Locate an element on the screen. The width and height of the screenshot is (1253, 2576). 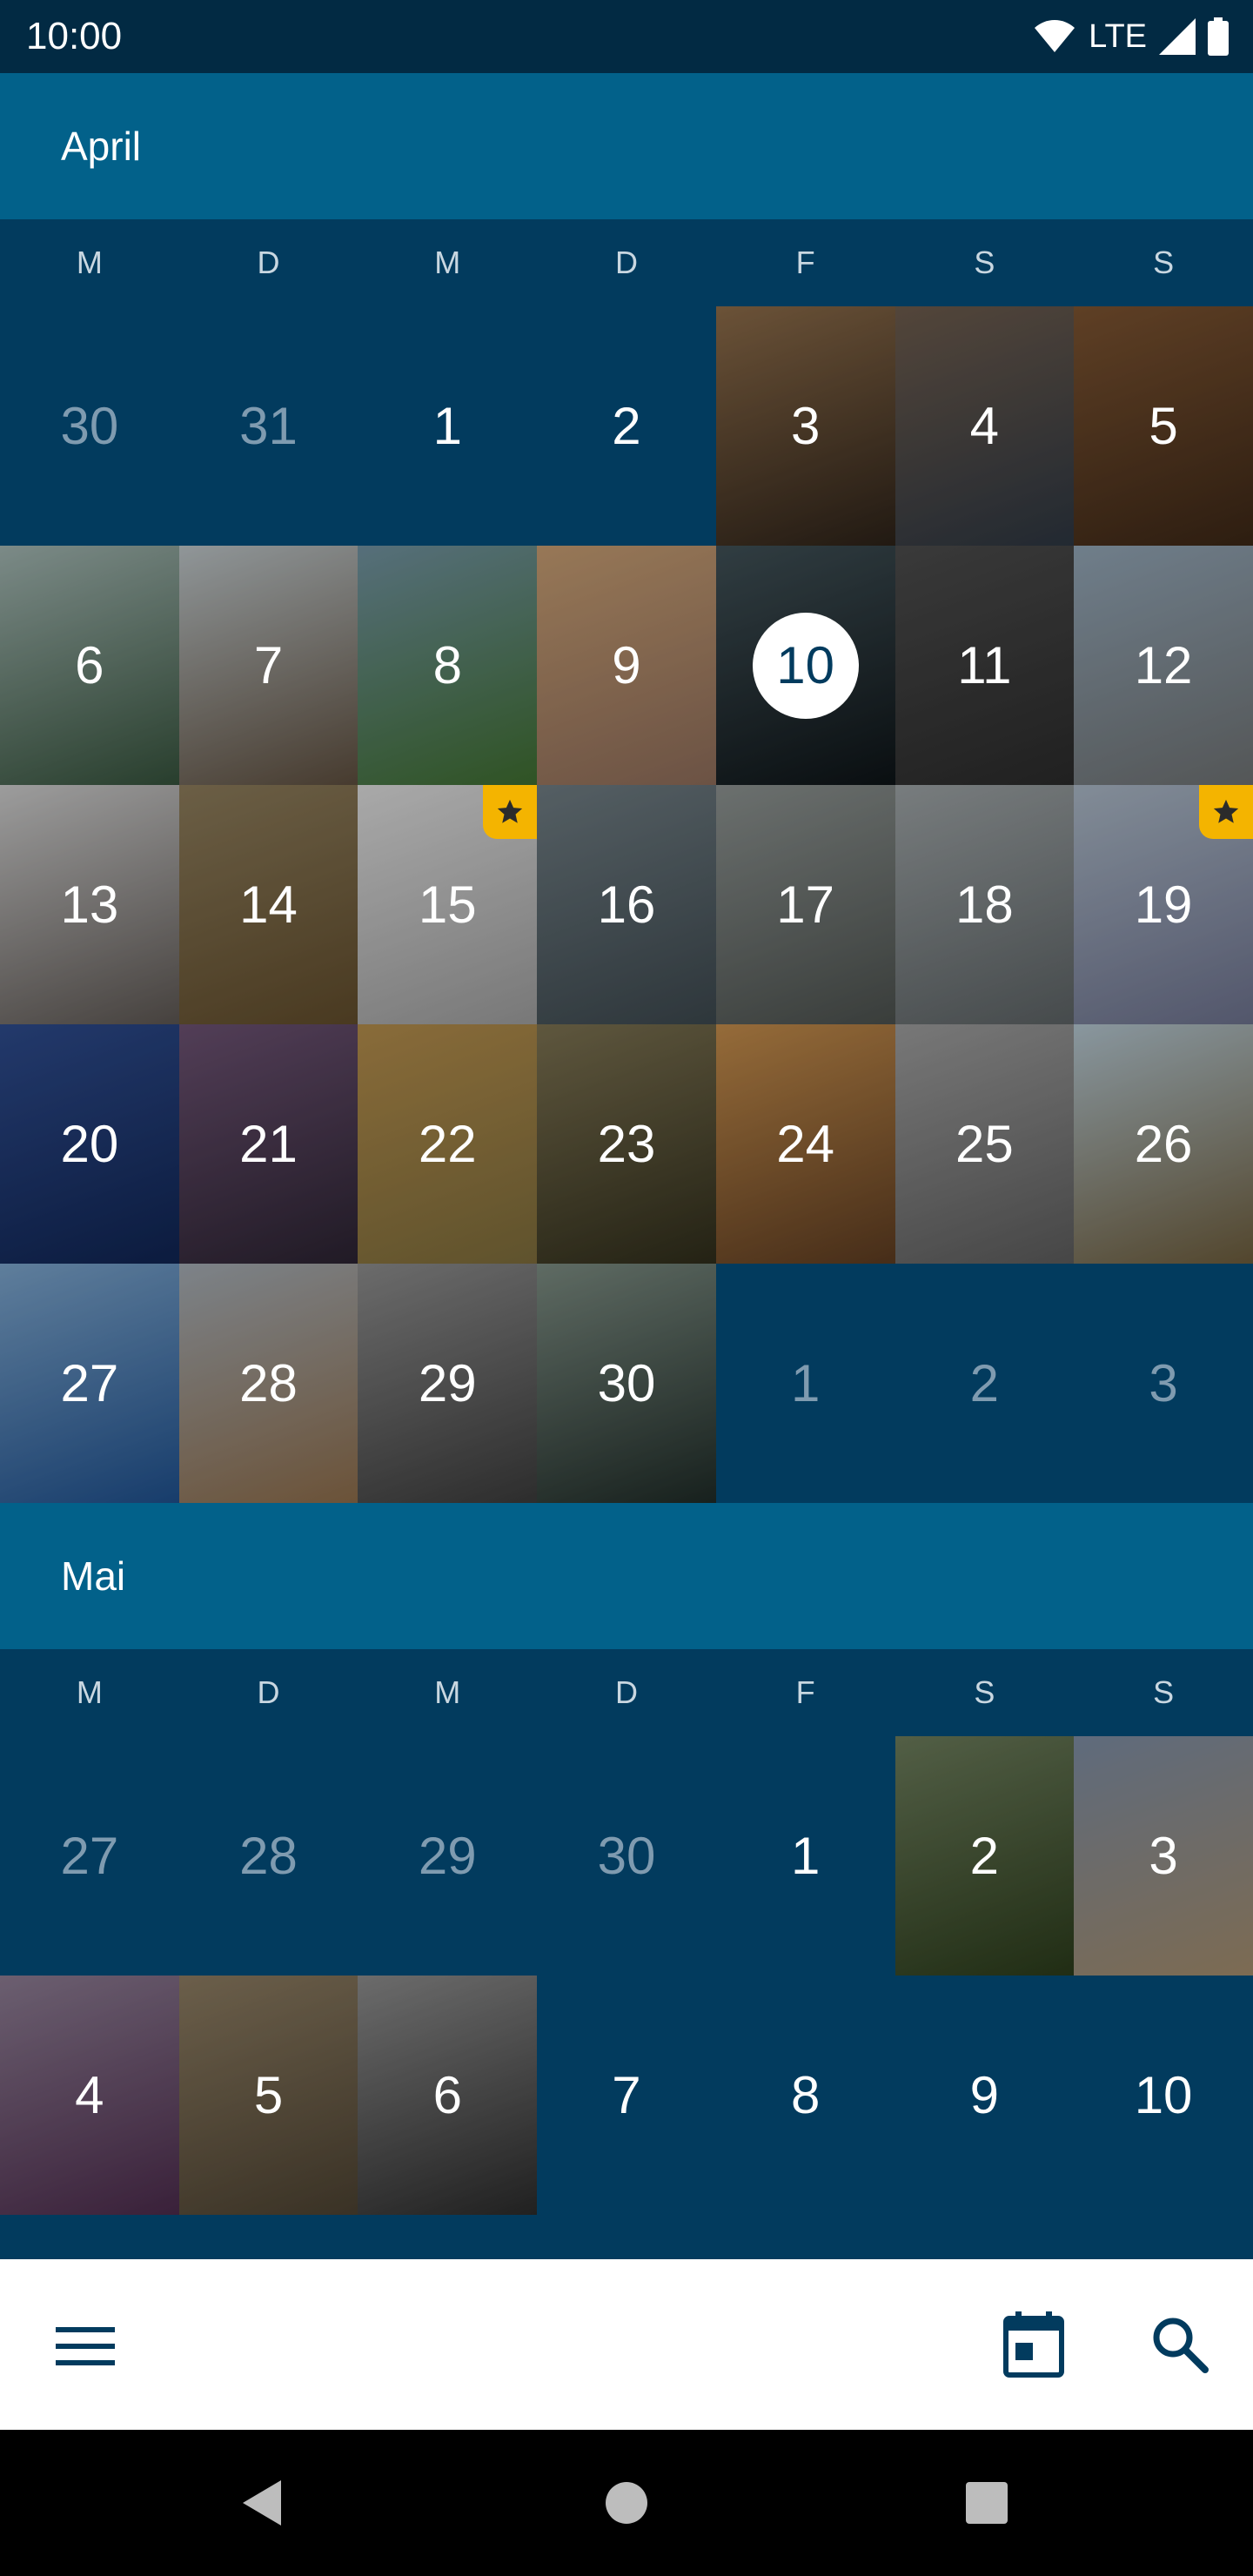
day-cell-photo: 17 is located at coordinates (805, 904).